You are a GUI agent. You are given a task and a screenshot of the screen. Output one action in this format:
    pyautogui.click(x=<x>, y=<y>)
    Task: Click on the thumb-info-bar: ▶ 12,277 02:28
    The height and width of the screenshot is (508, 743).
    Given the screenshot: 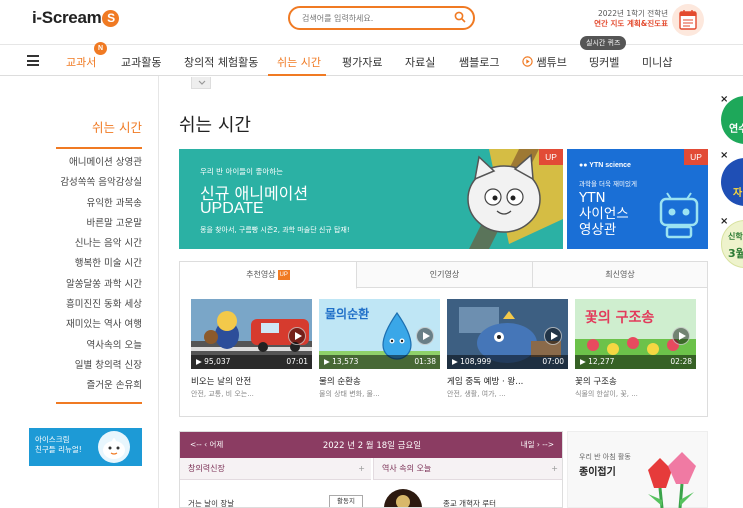 What is the action you would take?
    pyautogui.click(x=635, y=362)
    